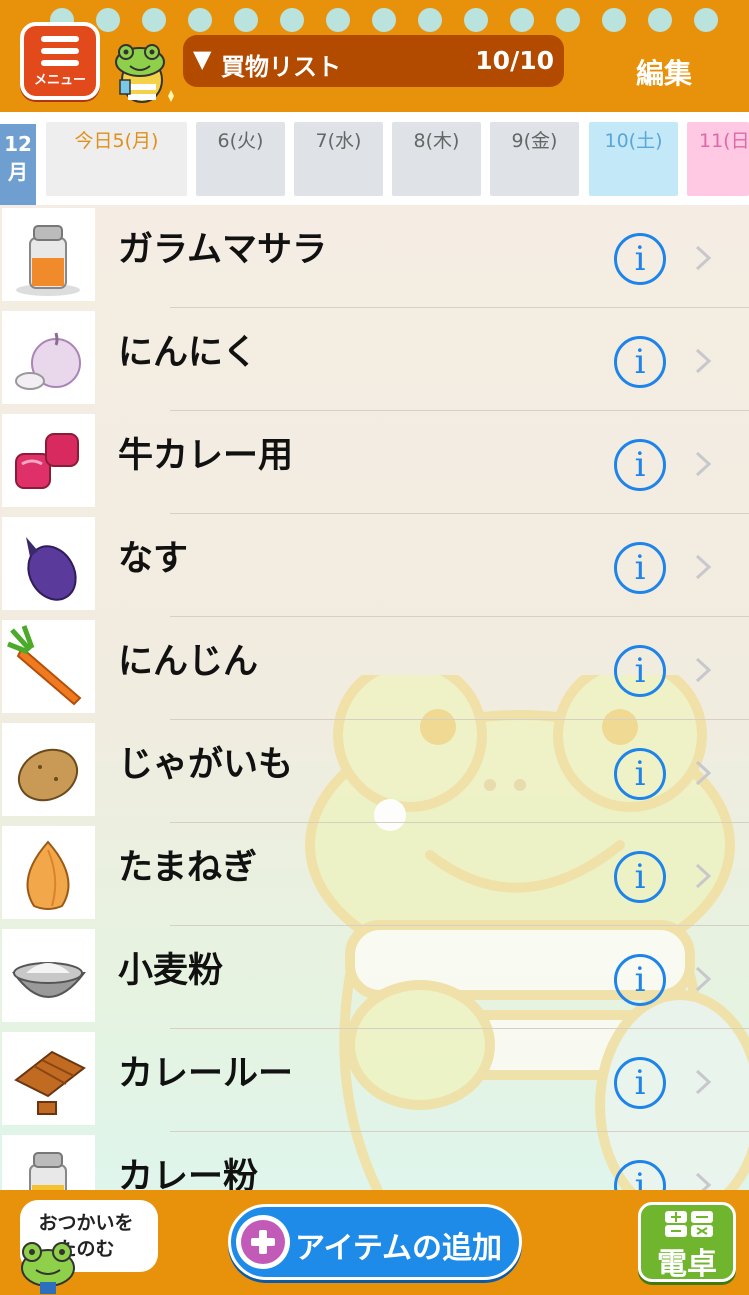 The image size is (749, 1295). What do you see at coordinates (153, 559) in the screenshot?
I see `item-name: なす` at bounding box center [153, 559].